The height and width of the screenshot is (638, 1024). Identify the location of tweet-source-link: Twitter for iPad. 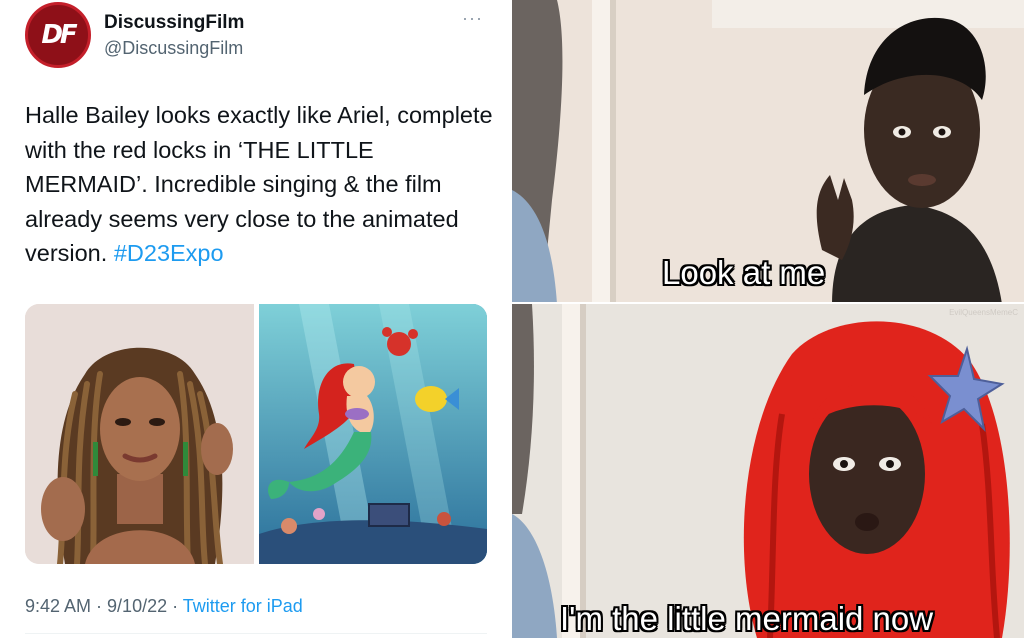
(243, 606).